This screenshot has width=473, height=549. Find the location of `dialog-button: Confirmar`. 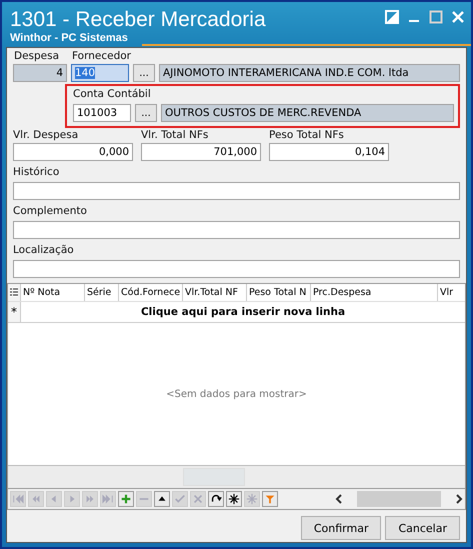

dialog-button: Confirmar is located at coordinates (341, 528).